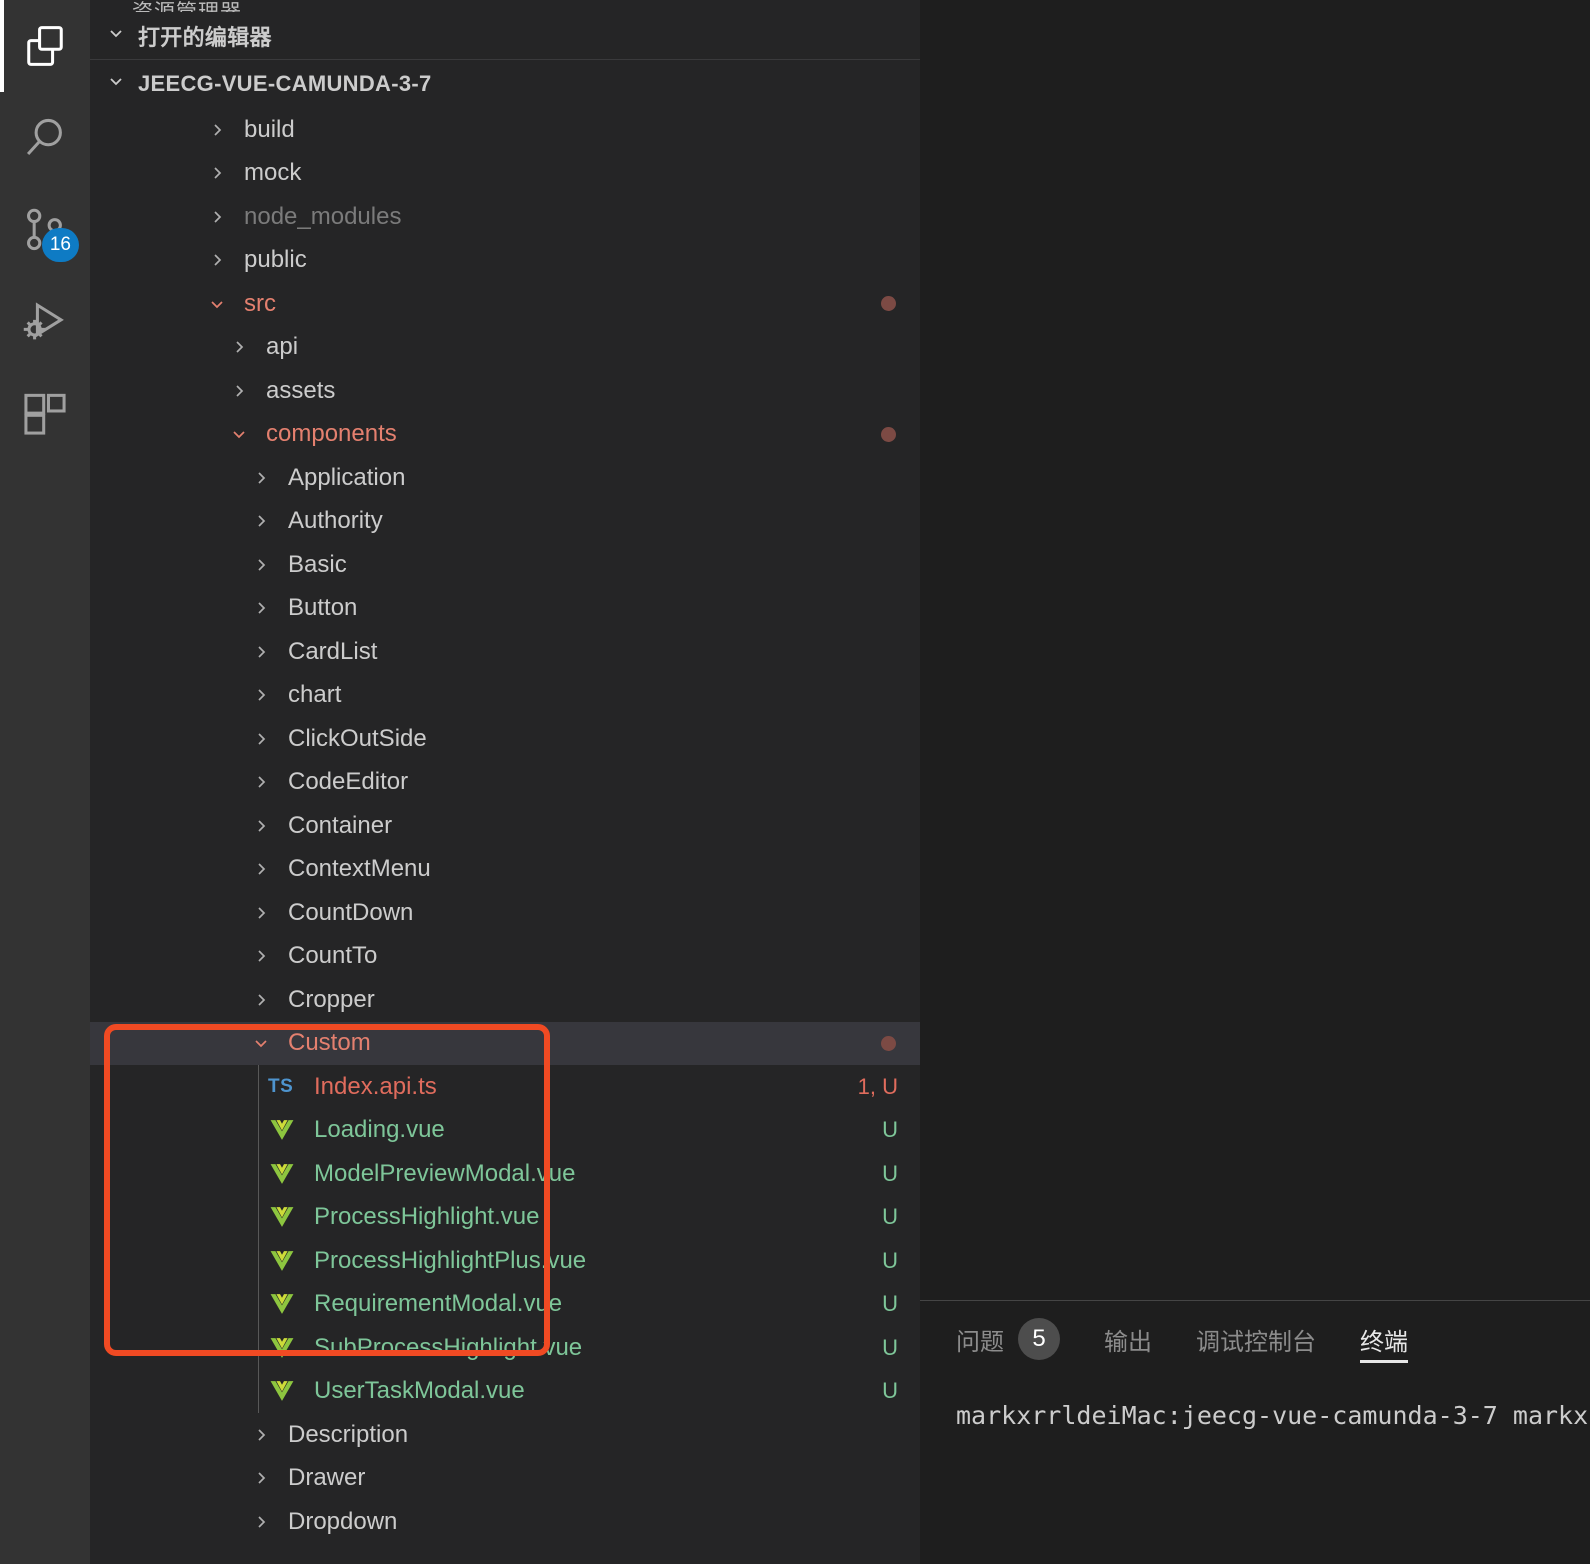 The image size is (1590, 1564). I want to click on tree-file-row: TS Index.api.ts 1, U, so click(505, 1087).